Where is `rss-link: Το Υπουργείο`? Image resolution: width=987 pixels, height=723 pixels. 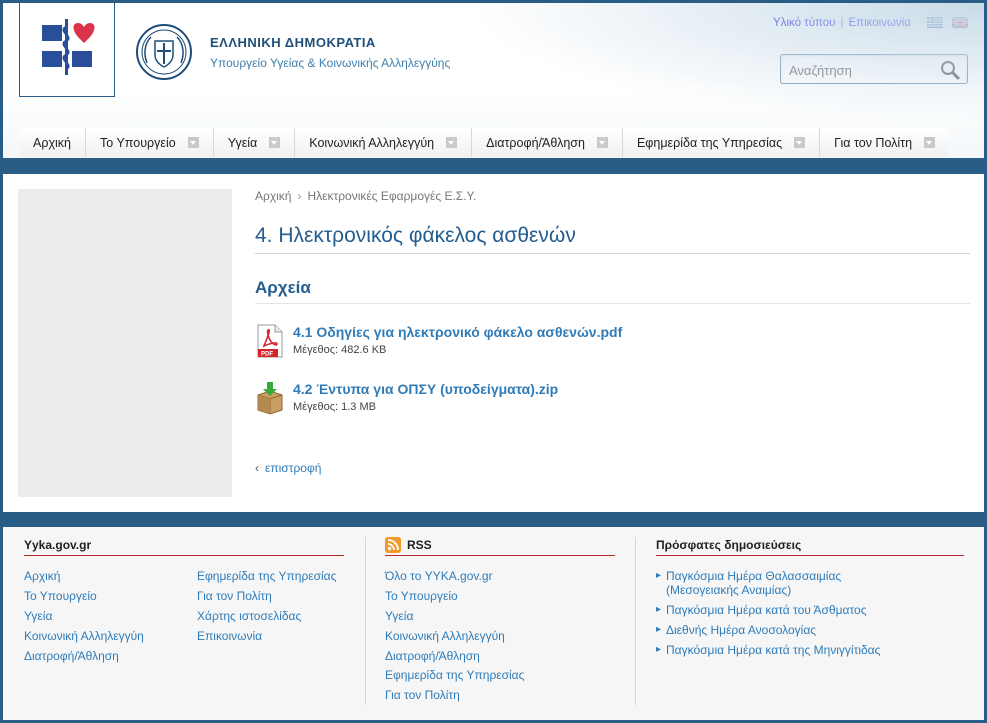 rss-link: Το Υπουργείο is located at coordinates (421, 596).